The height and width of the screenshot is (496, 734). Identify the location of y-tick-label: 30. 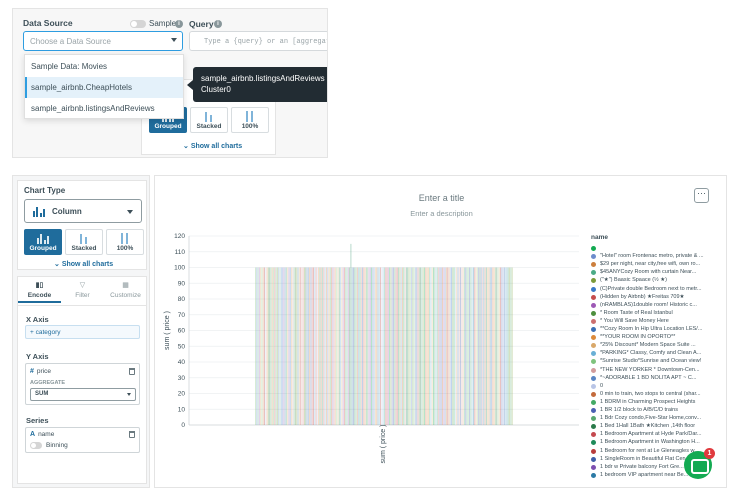
(182, 378).